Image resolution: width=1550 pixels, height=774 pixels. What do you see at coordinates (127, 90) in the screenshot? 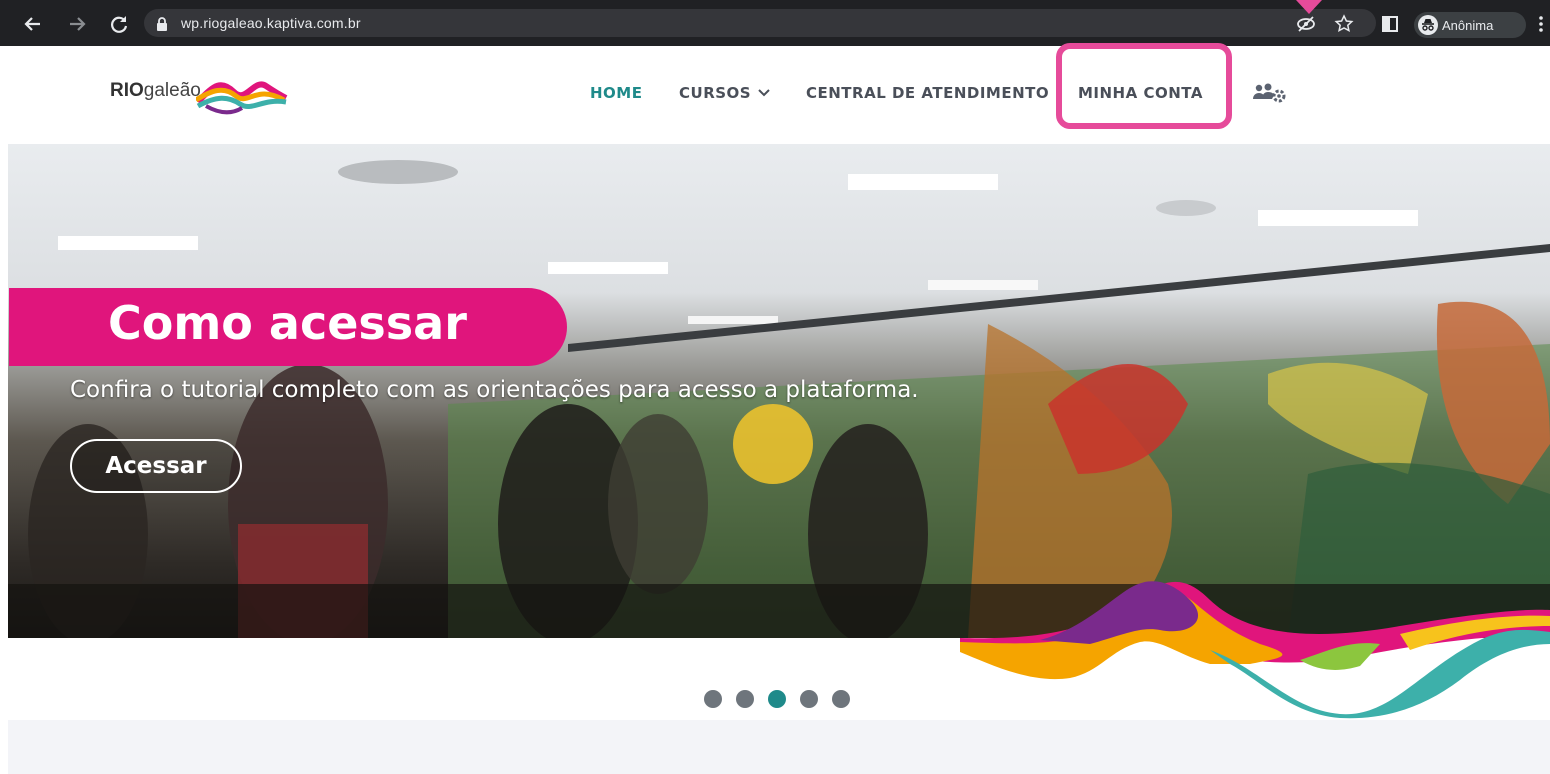
I see `logo-bold: RIO` at bounding box center [127, 90].